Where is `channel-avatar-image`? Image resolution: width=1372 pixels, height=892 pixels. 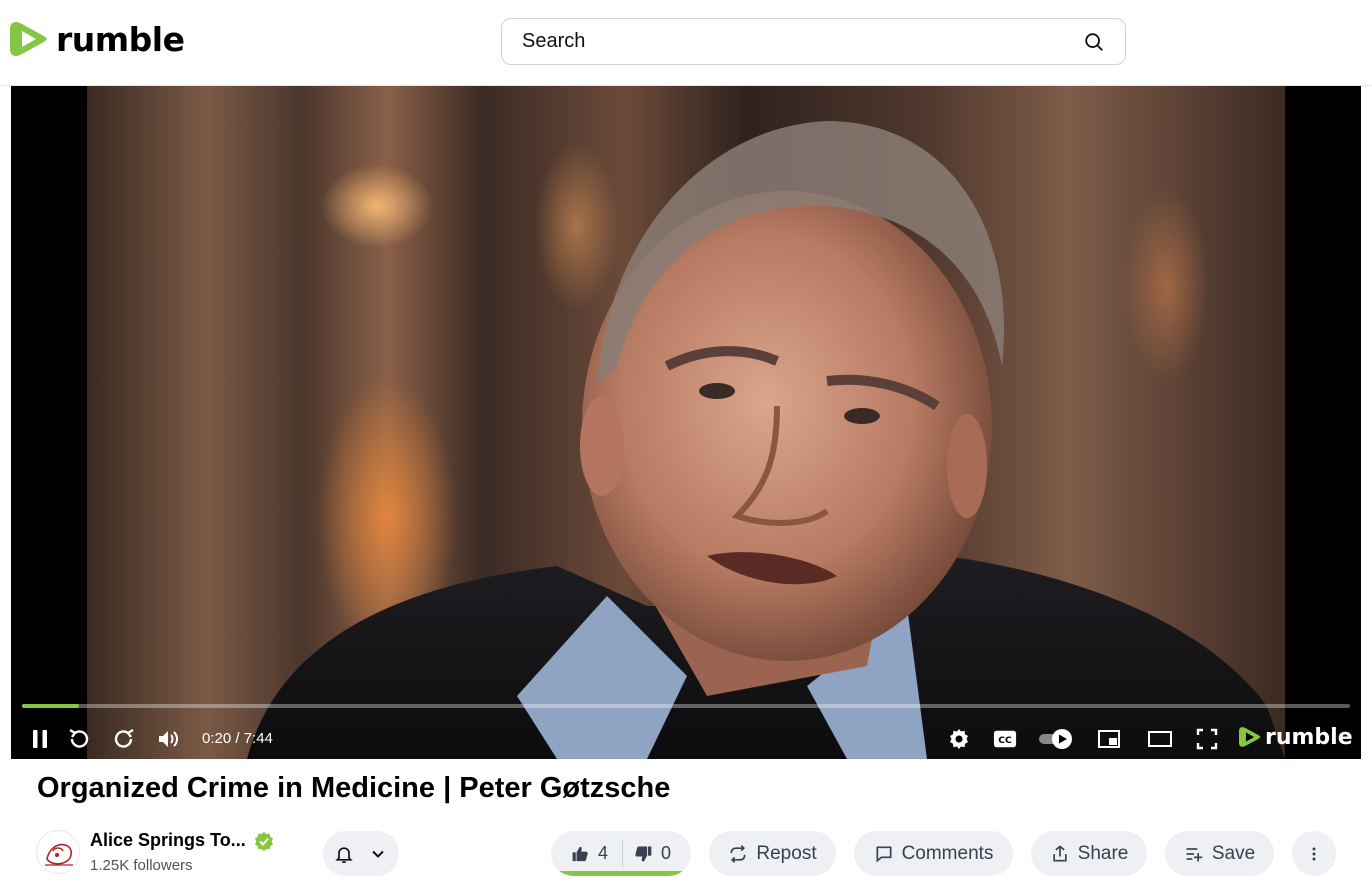 channel-avatar-image is located at coordinates (58, 852).